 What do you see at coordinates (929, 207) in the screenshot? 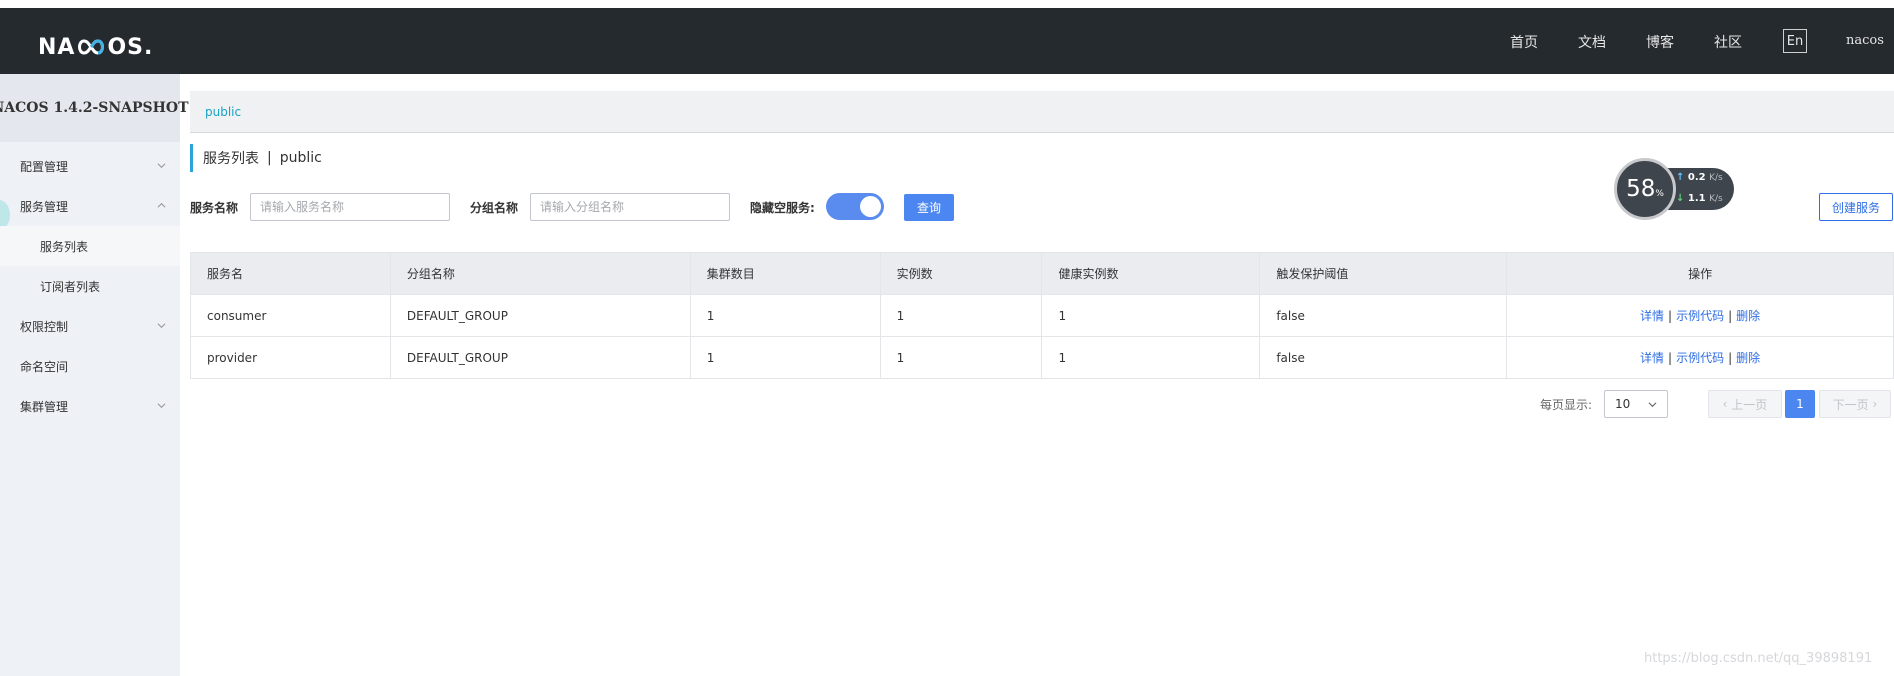
I see `query-button: 查询` at bounding box center [929, 207].